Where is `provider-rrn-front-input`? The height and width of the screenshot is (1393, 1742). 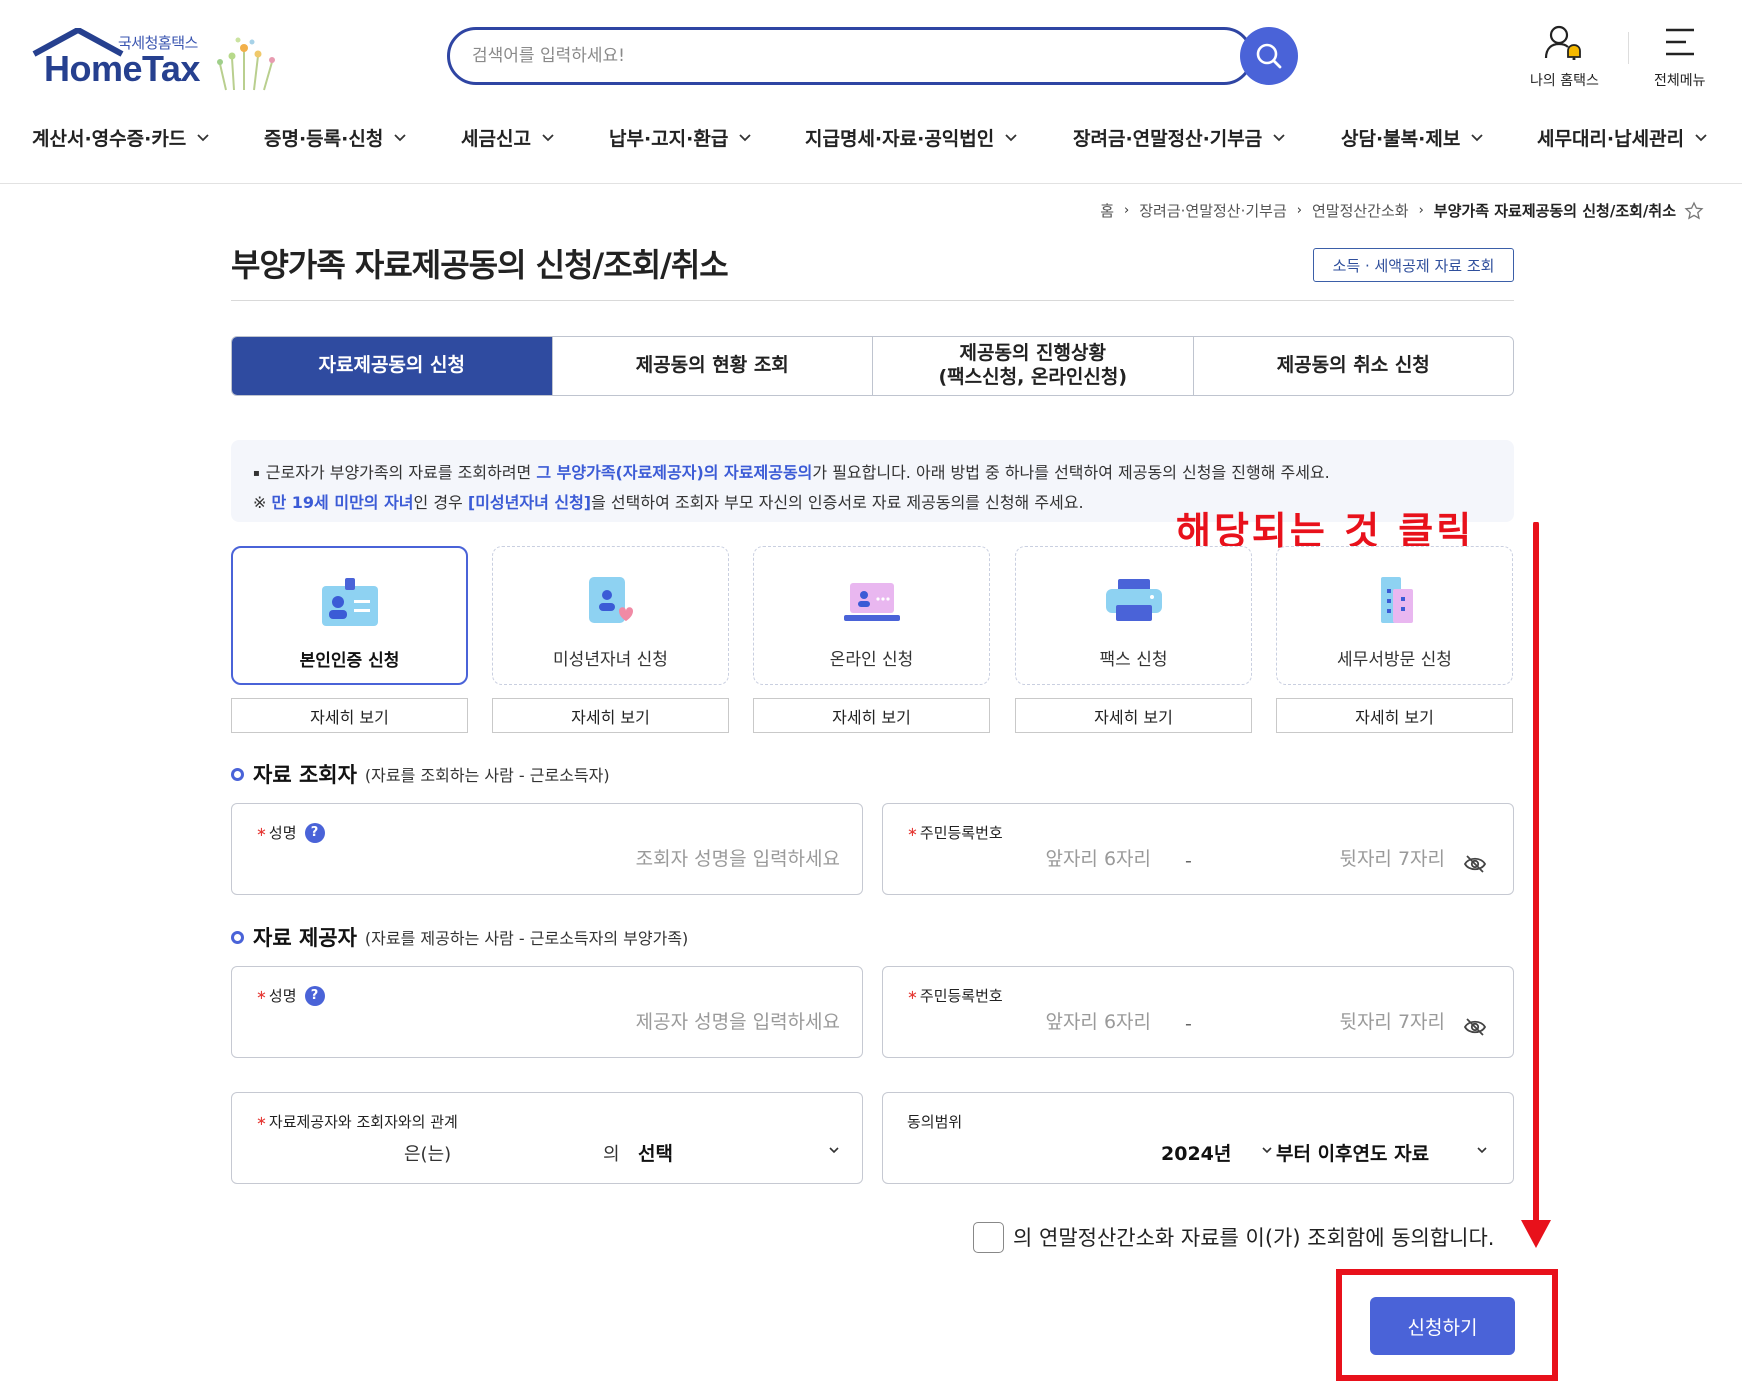
provider-rrn-front-input is located at coordinates (1037, 1022).